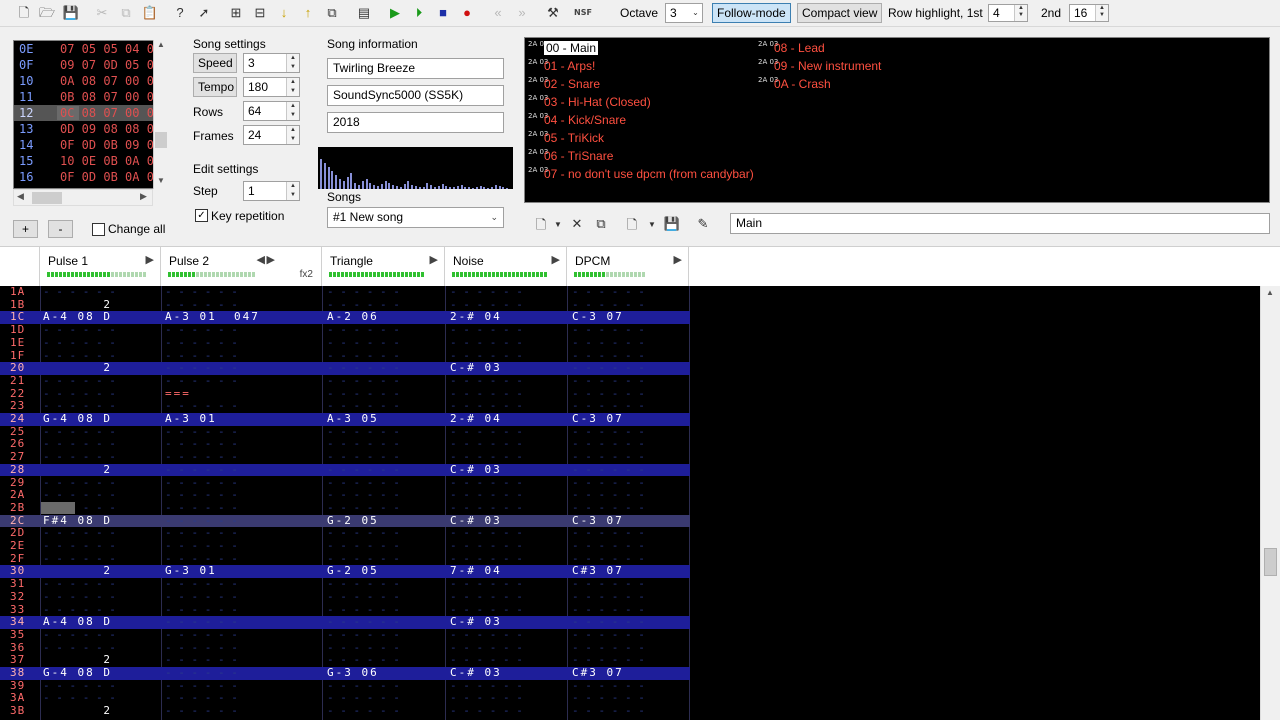 The image size is (1280, 720). I want to click on help-icon: ?, so click(180, 13).